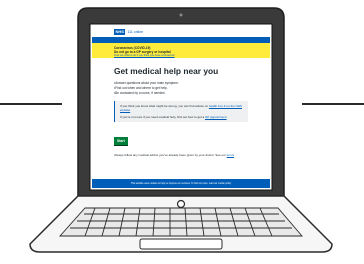 This screenshot has height=264, width=364. I want to click on list-item: Be contacted by a nurse, if needed., so click(181, 93).